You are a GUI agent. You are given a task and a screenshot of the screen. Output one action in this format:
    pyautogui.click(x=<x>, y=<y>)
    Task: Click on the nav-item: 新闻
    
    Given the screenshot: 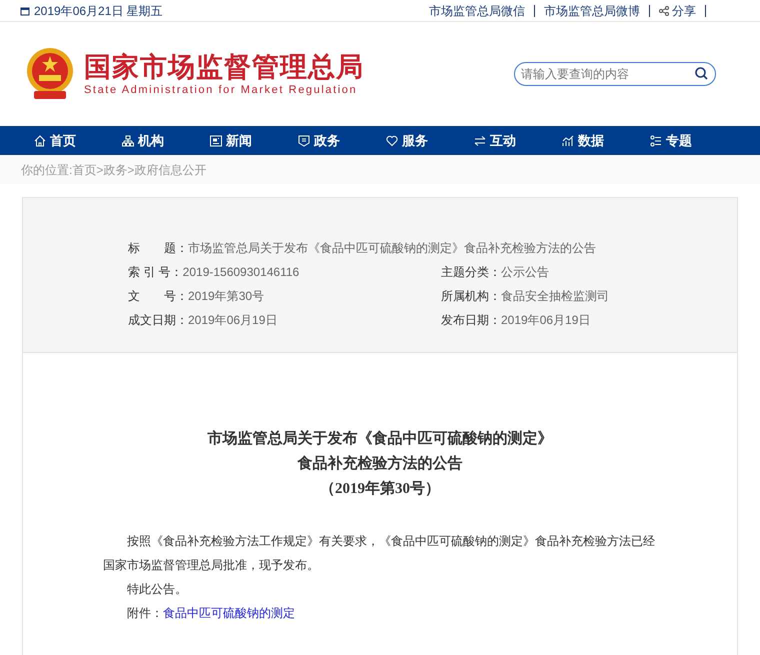 What is the action you would take?
    pyautogui.click(x=254, y=140)
    